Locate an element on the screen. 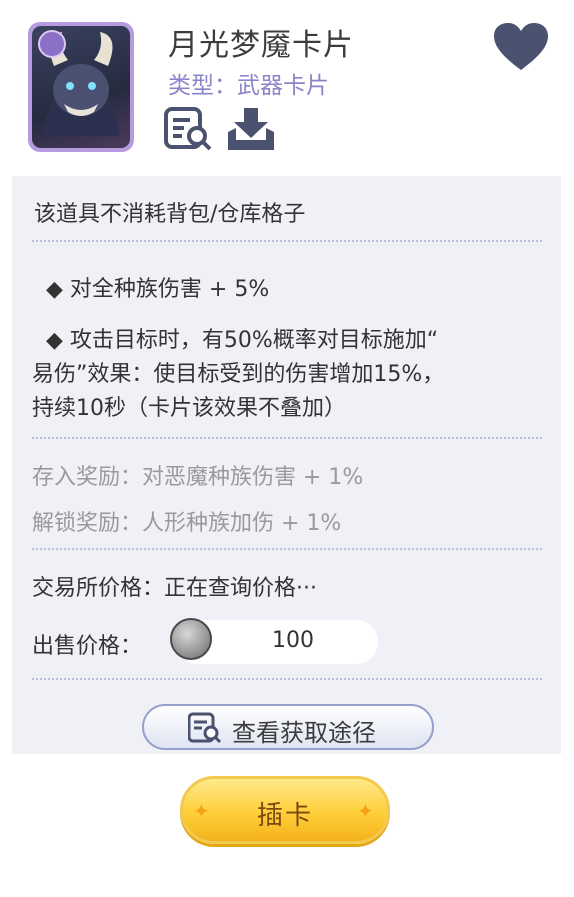 This screenshot has width=574, height=897. favorite-heart-icon is located at coordinates (521, 47).